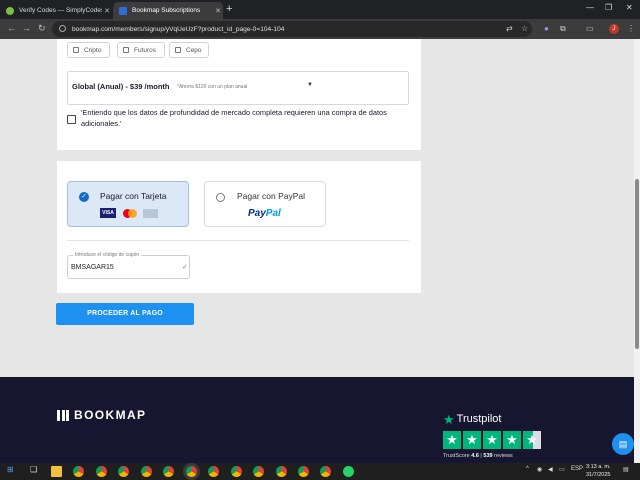  Describe the element at coordinates (26, 28) in the screenshot. I see `forward-icon: →` at that location.